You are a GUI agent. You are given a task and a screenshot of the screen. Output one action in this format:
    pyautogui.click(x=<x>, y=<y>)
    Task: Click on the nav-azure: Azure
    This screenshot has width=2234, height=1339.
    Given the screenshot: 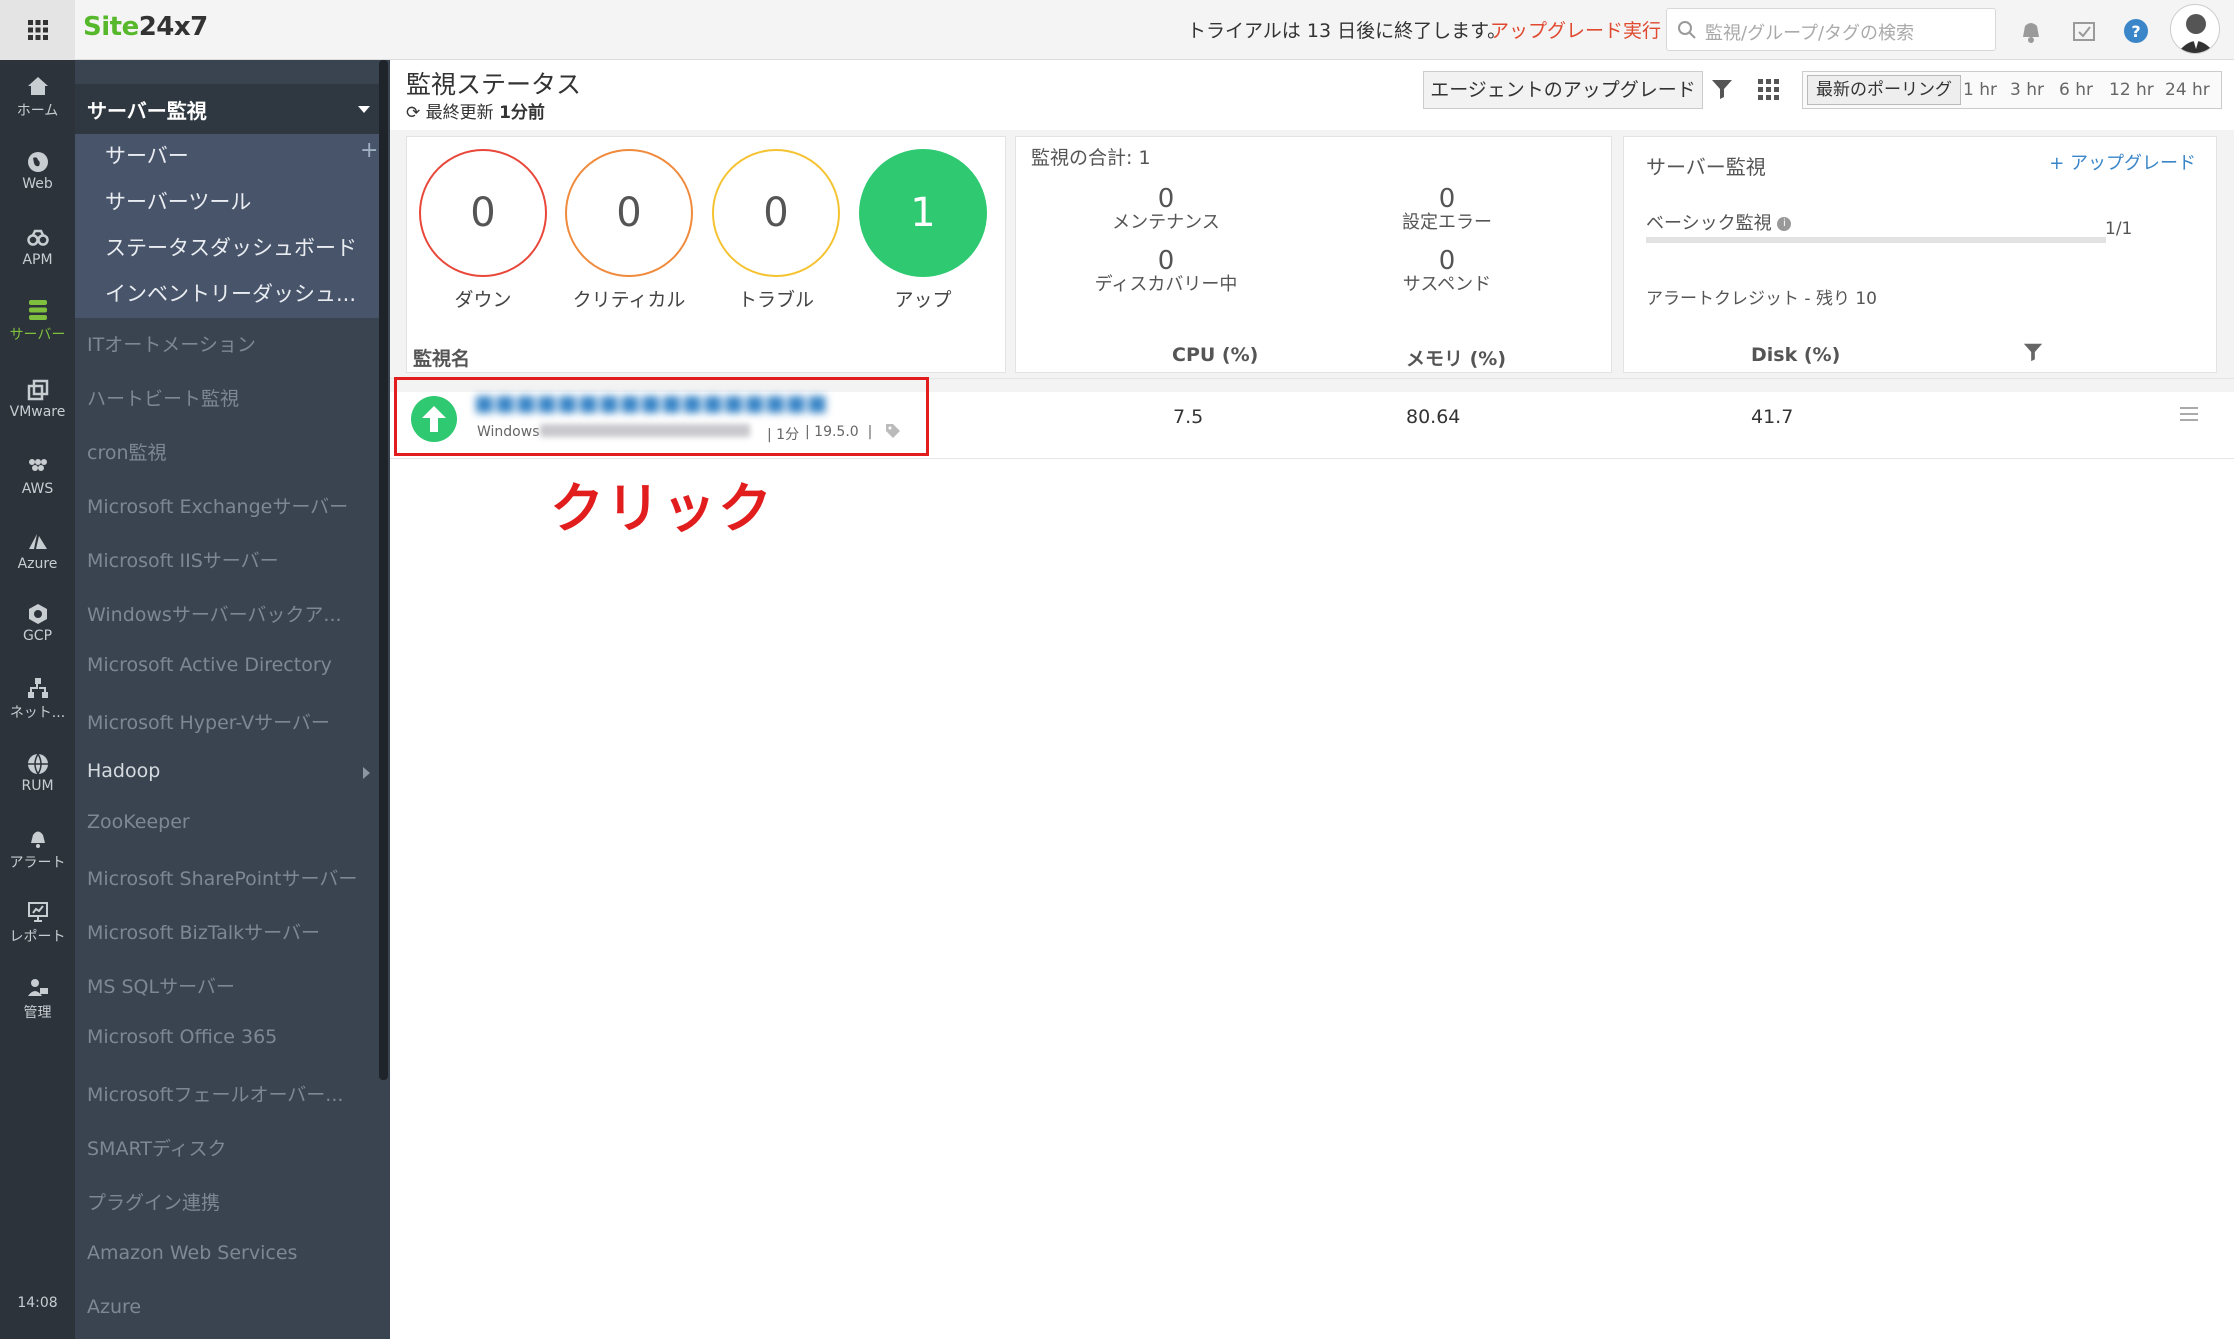 What is the action you would take?
    pyautogui.click(x=37, y=551)
    